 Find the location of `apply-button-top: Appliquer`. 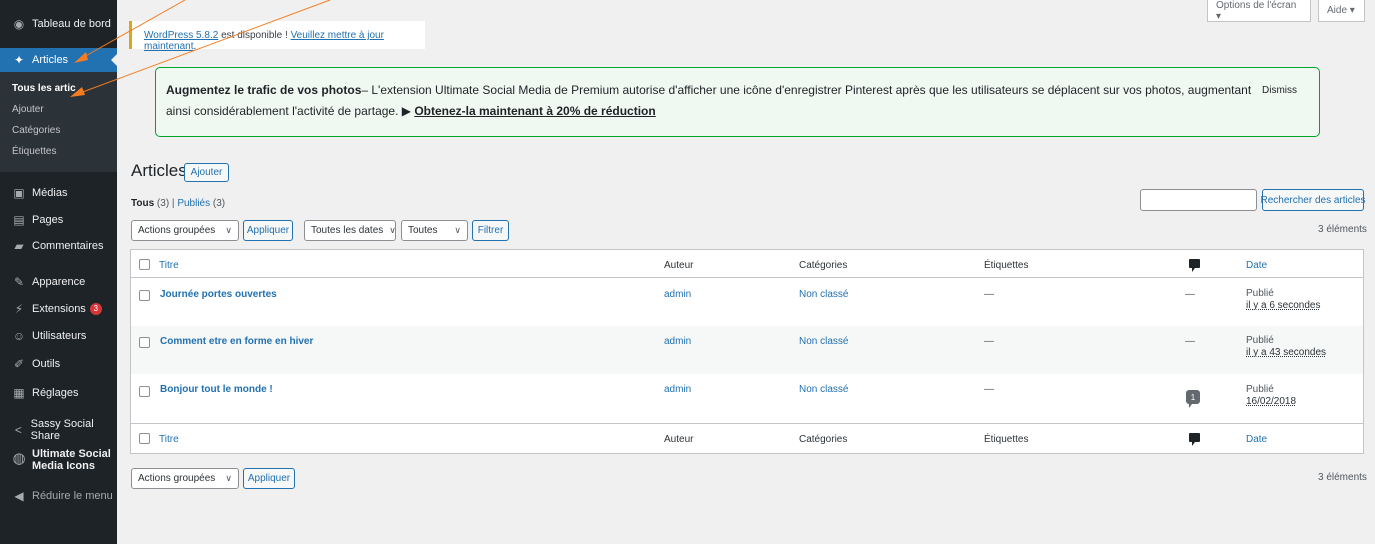

apply-button-top: Appliquer is located at coordinates (268, 230).